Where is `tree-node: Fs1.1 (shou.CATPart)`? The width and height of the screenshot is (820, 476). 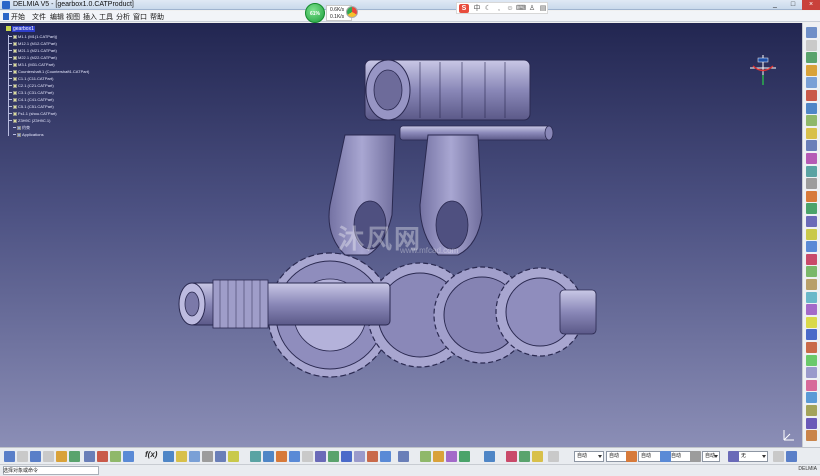
tree-node: Fs1.1 (shou.CATPart) is located at coordinates (33, 114).